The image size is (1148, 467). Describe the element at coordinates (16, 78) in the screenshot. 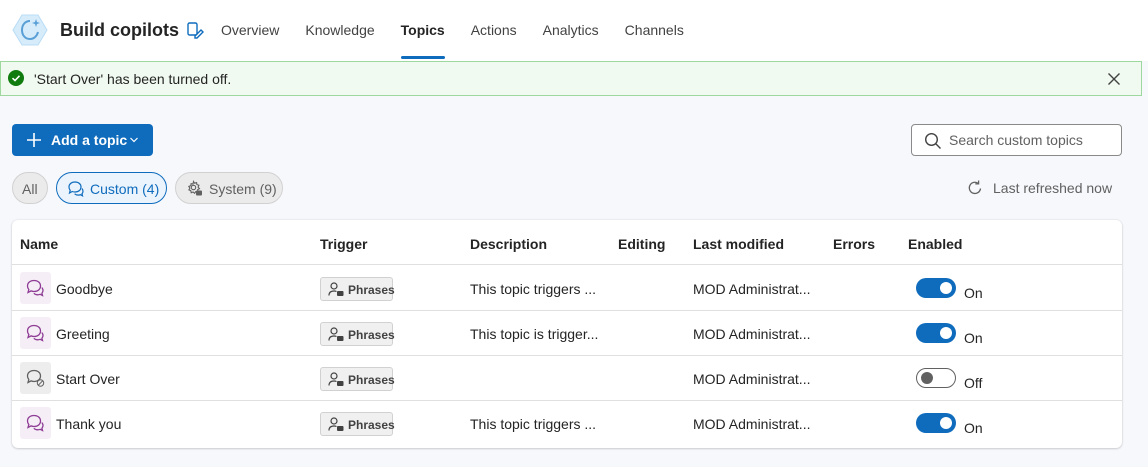

I see `checkmark-circle-icon` at that location.